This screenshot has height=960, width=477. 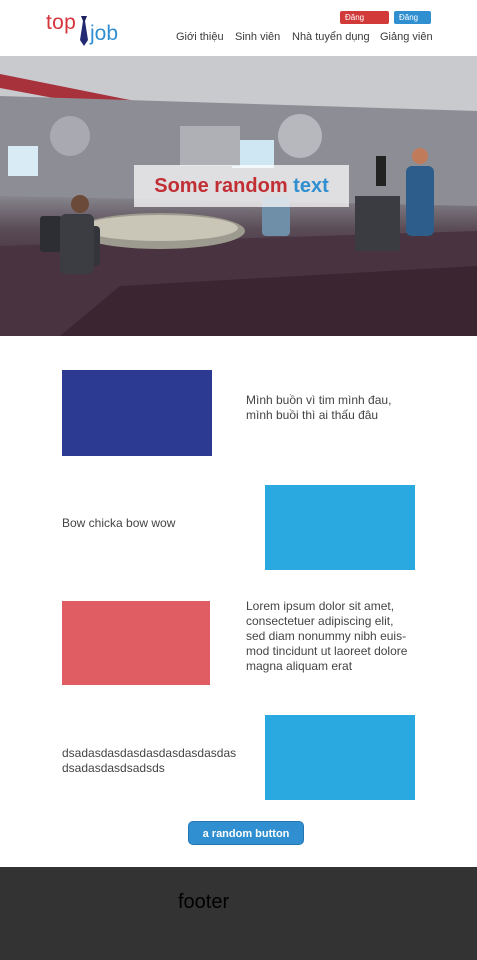 I want to click on tie-icon, so click(x=84, y=31).